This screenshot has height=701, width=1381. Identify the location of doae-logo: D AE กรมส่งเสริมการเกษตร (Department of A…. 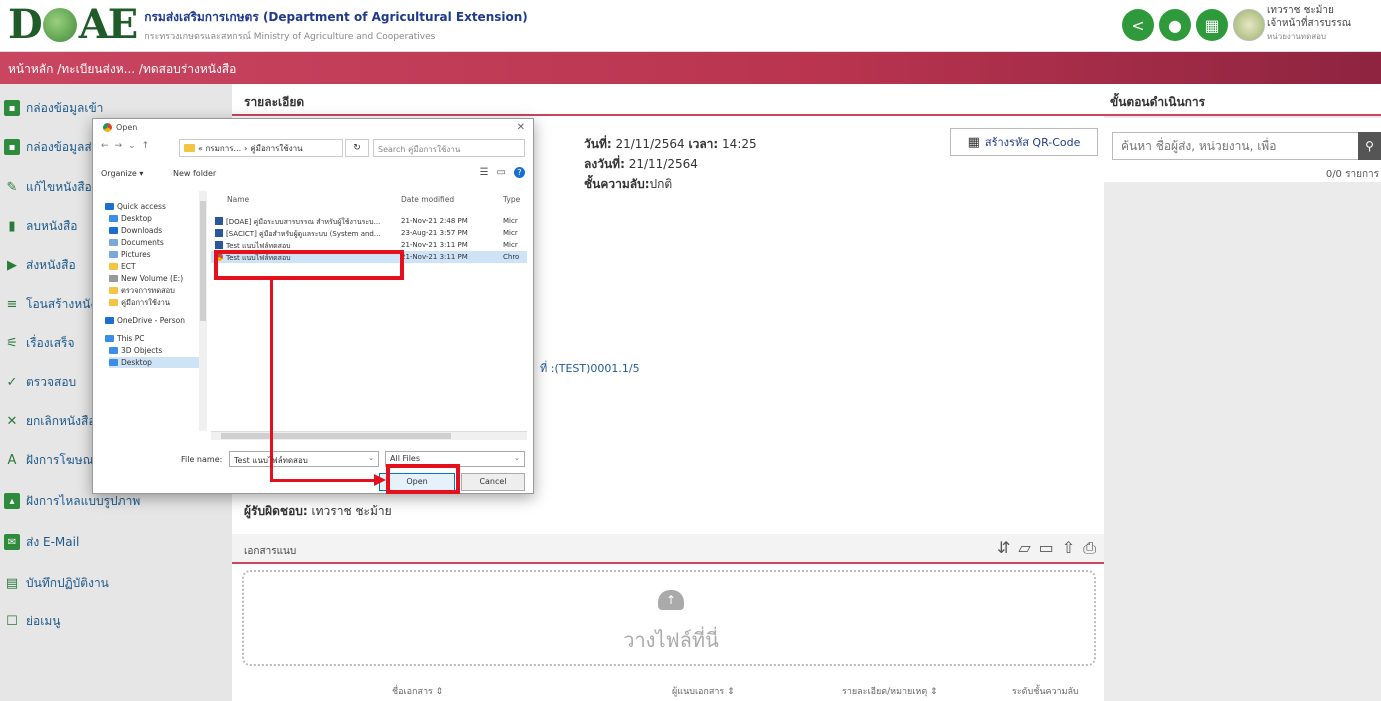
(268, 25).